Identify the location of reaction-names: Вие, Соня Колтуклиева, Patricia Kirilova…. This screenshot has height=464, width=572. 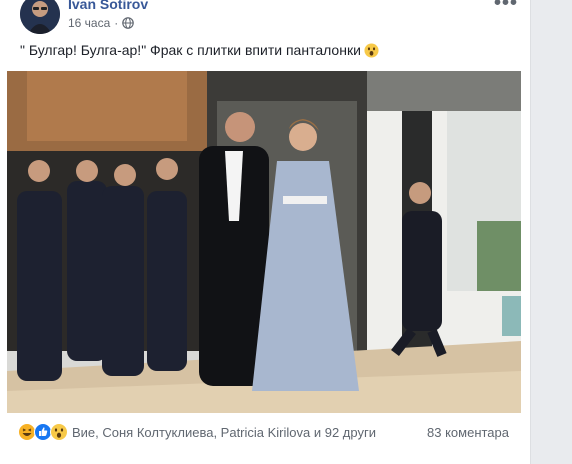
(224, 432).